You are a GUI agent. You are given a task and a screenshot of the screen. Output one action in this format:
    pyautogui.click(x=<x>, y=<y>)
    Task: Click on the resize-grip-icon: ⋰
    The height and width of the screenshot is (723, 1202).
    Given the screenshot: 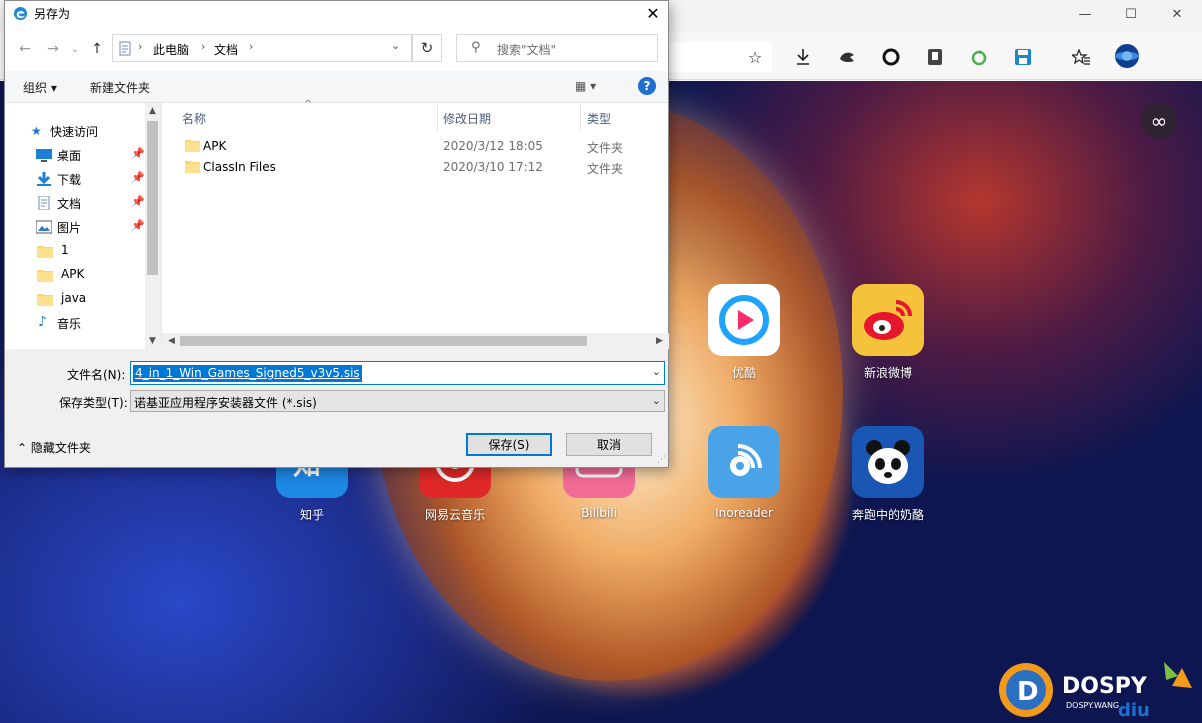 What is the action you would take?
    pyautogui.click(x=661, y=460)
    